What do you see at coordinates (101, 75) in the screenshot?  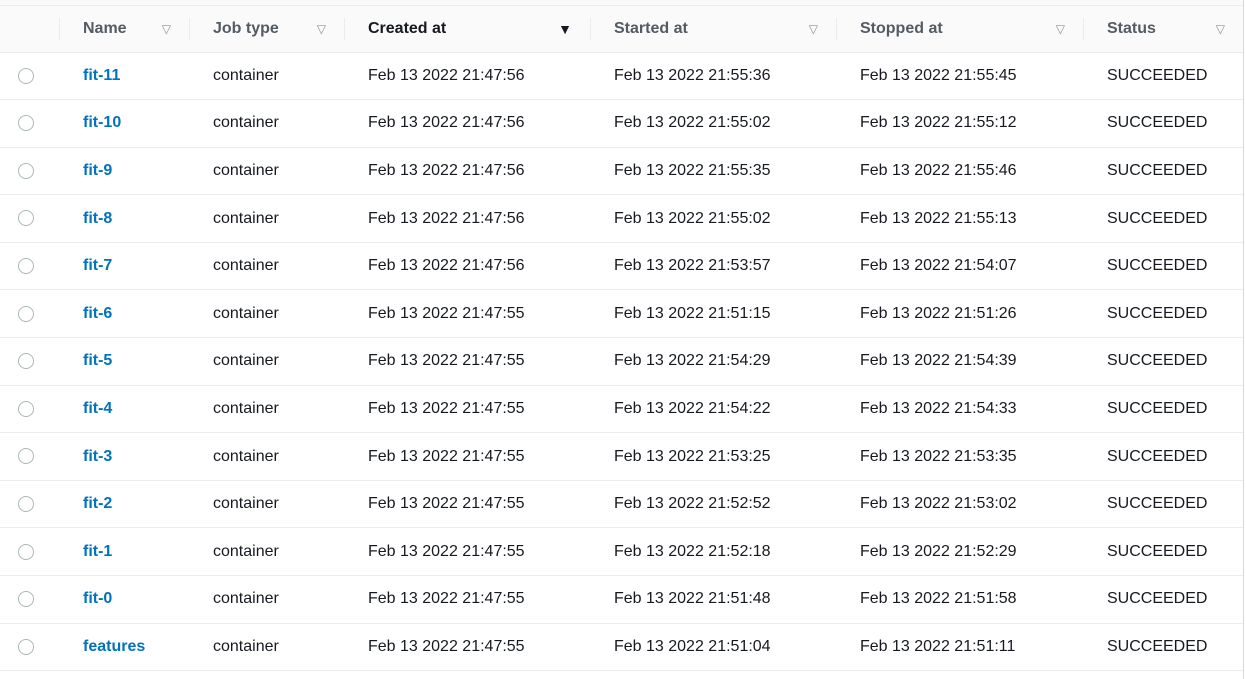 I see `job-name-link: fit-11` at bounding box center [101, 75].